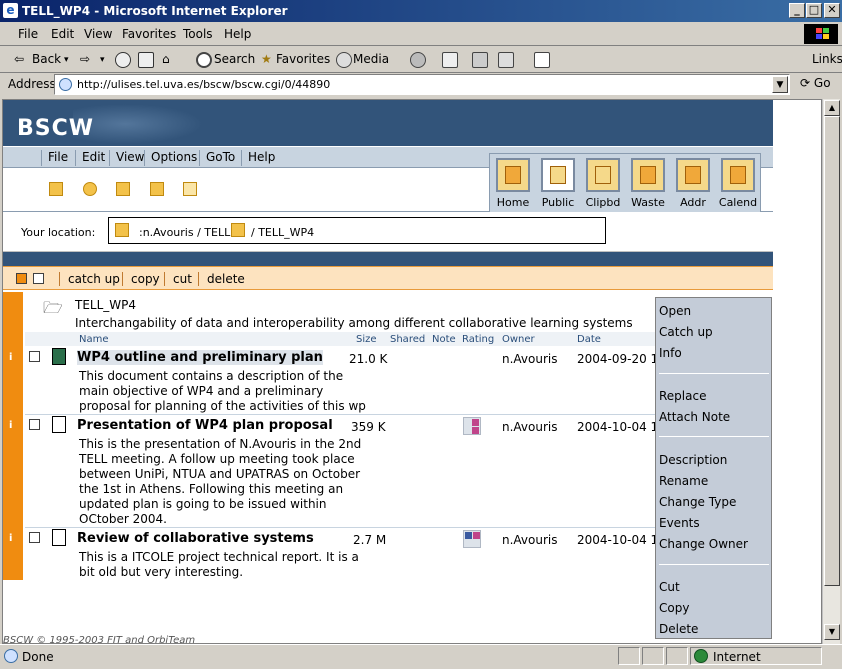 This screenshot has height=669, width=842. Describe the element at coordinates (149, 34) in the screenshot. I see `menu-favorites: Favorites` at that location.